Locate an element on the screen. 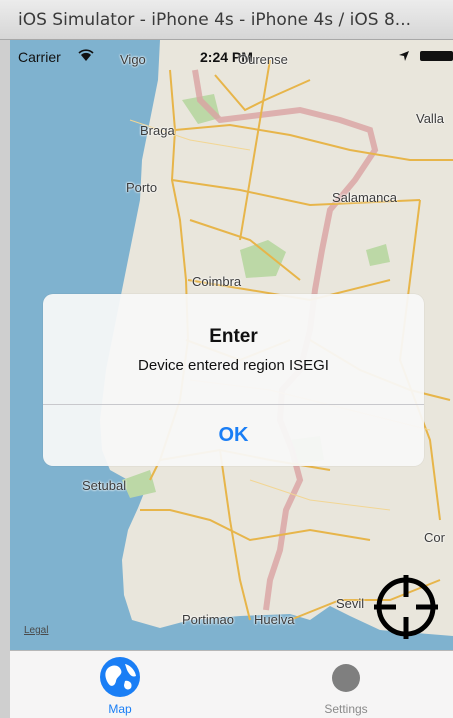  status-bar: Carrier 2:24 PM is located at coordinates (231, 57).